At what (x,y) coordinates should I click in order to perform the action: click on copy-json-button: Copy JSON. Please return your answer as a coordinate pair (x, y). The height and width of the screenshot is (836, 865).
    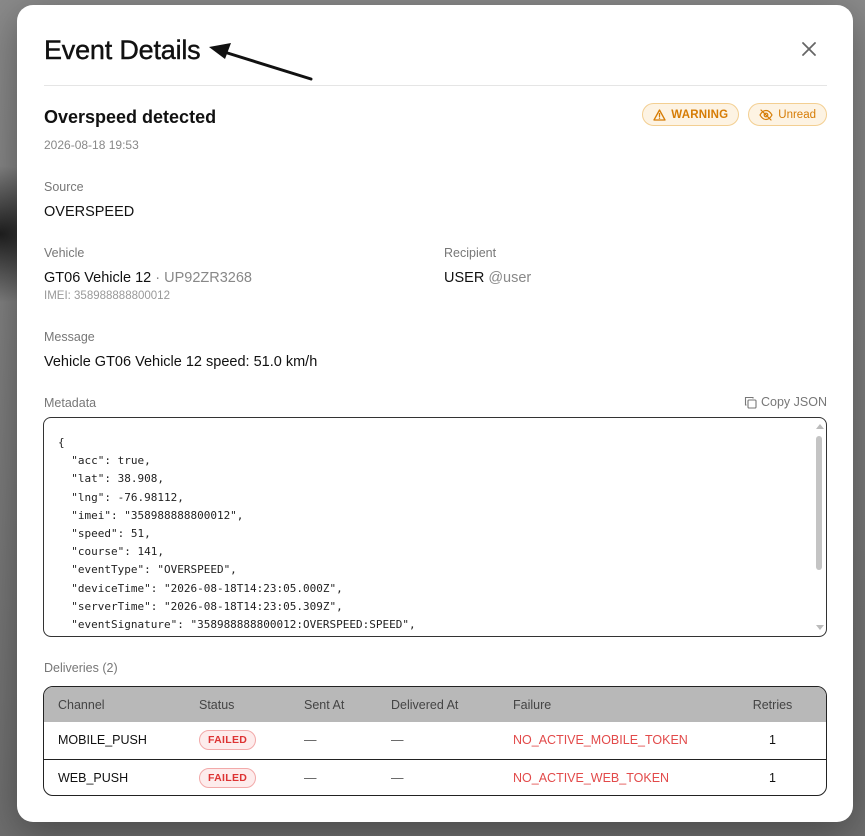
    Looking at the image, I should click on (785, 402).